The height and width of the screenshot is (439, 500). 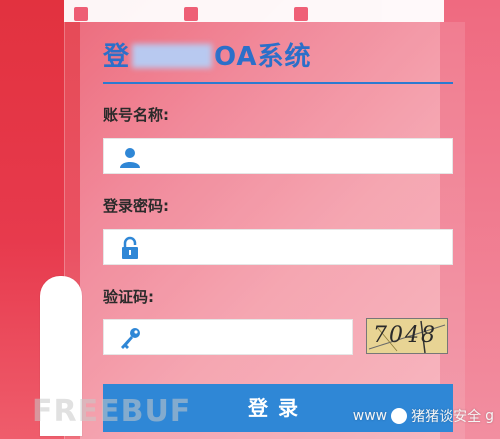 I want to click on watermark-left: FREEBUF, so click(x=112, y=411).